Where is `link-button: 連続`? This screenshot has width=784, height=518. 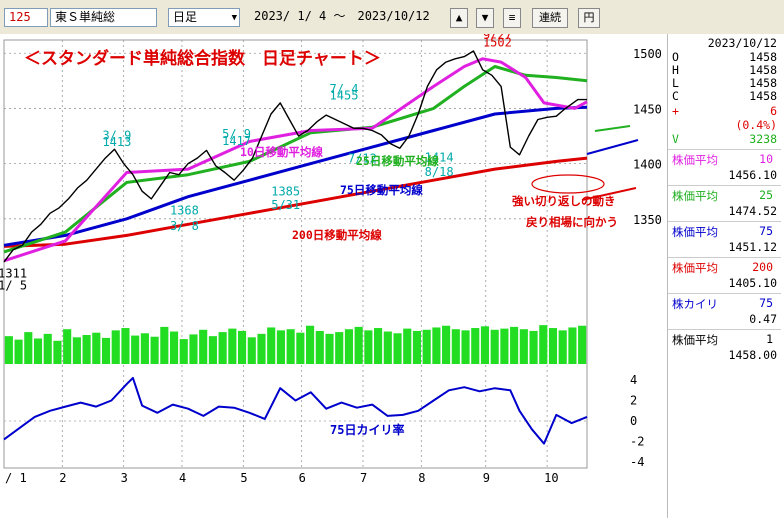
link-button: 連続 is located at coordinates (550, 18).